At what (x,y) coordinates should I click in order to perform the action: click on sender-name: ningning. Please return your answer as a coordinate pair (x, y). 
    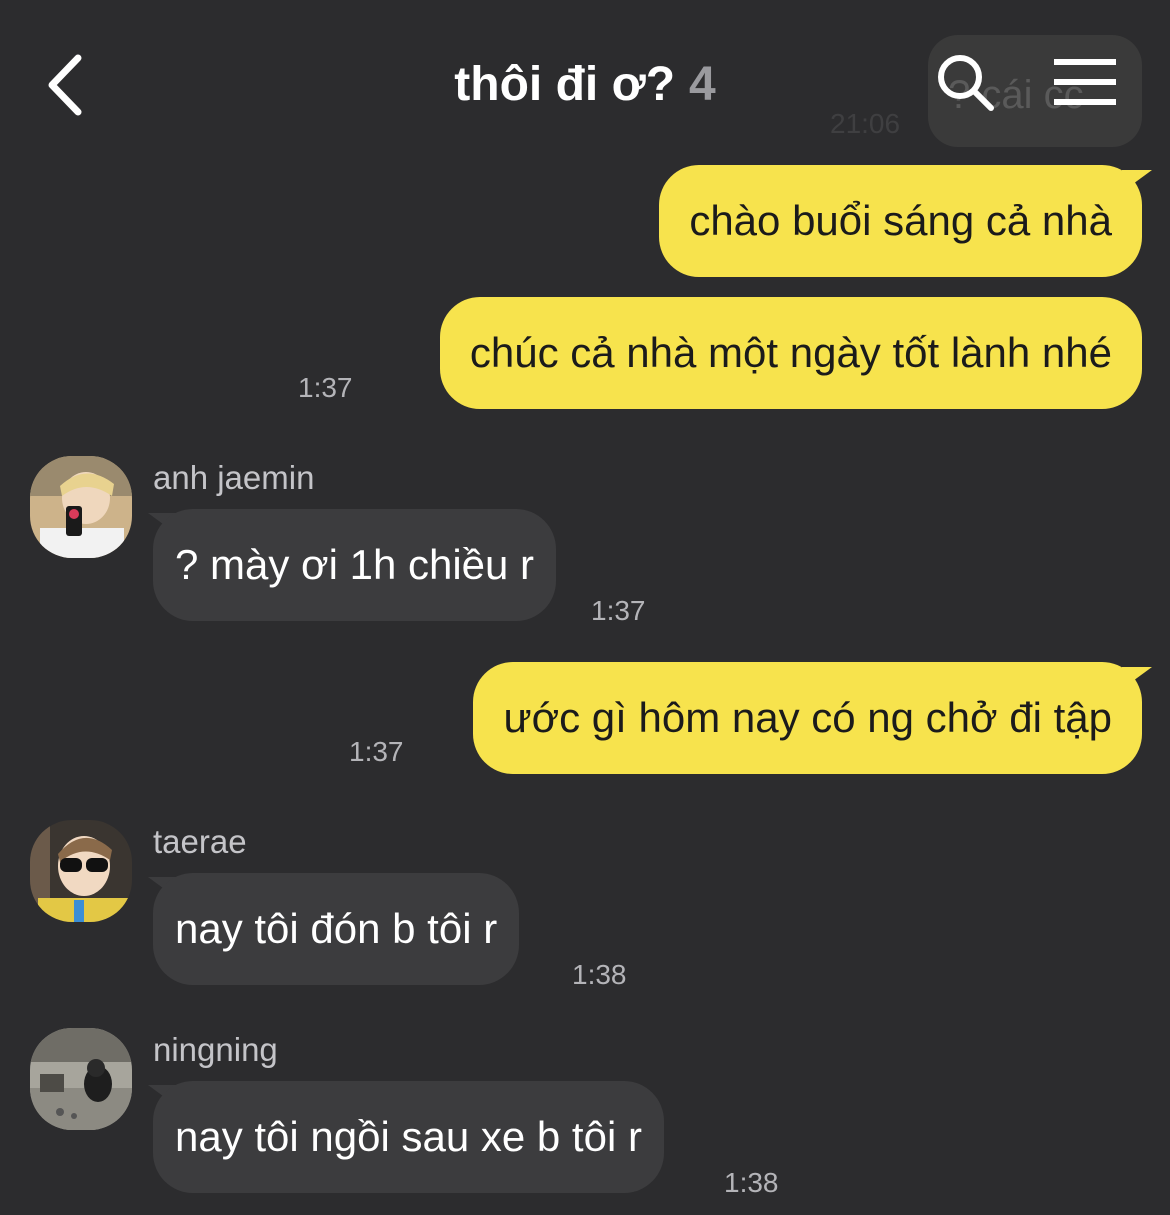
    Looking at the image, I should click on (215, 1049).